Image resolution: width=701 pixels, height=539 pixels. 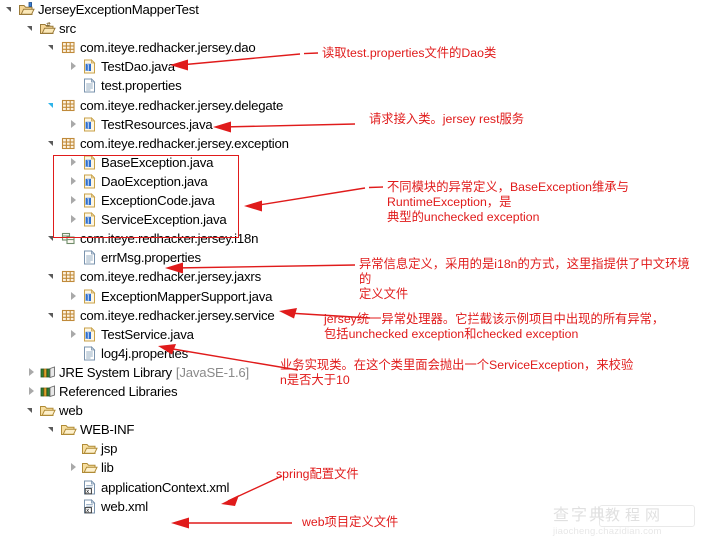 I want to click on tree-row: x web.xml, so click(x=107, y=506).